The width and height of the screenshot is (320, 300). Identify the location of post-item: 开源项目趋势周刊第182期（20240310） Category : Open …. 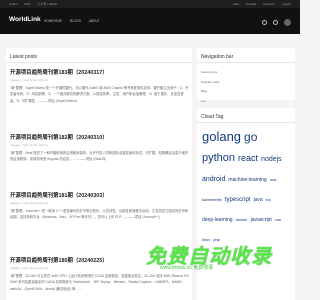
(100, 148).